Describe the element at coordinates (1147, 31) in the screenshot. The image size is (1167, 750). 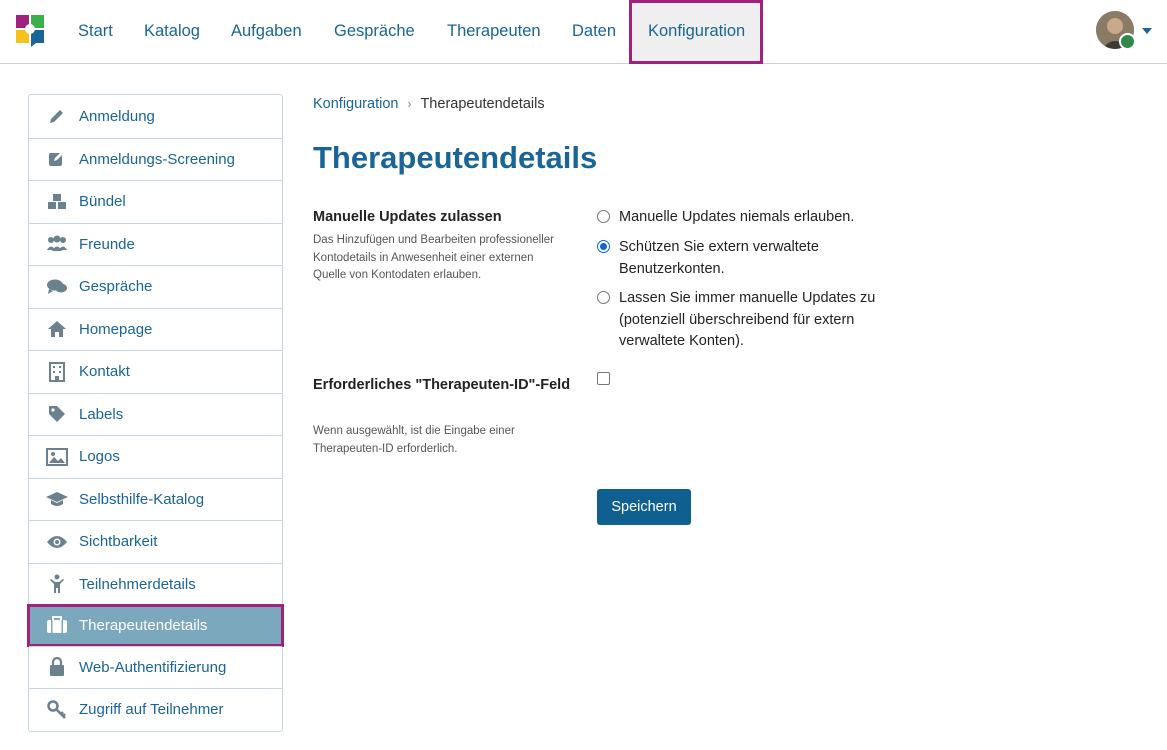
I see `chevron-down-icon` at that location.